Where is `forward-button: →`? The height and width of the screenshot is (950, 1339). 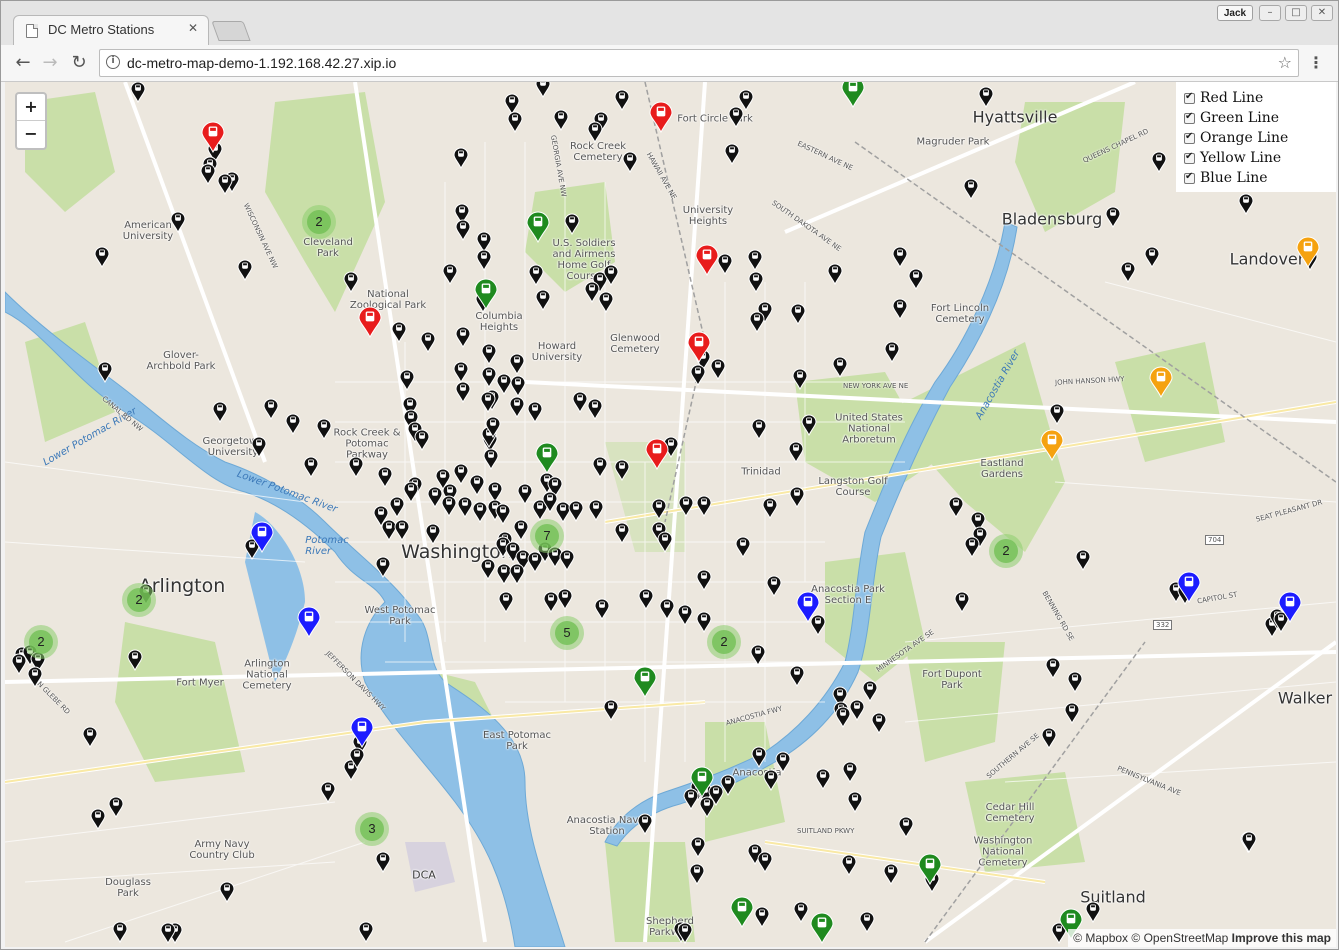 forward-button: → is located at coordinates (50, 63).